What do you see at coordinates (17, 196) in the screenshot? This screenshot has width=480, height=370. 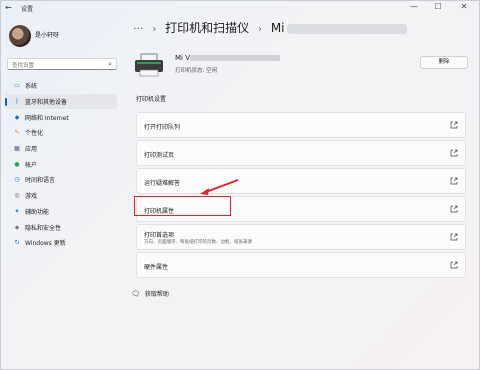 I see `gamepad-icon: ◎` at bounding box center [17, 196].